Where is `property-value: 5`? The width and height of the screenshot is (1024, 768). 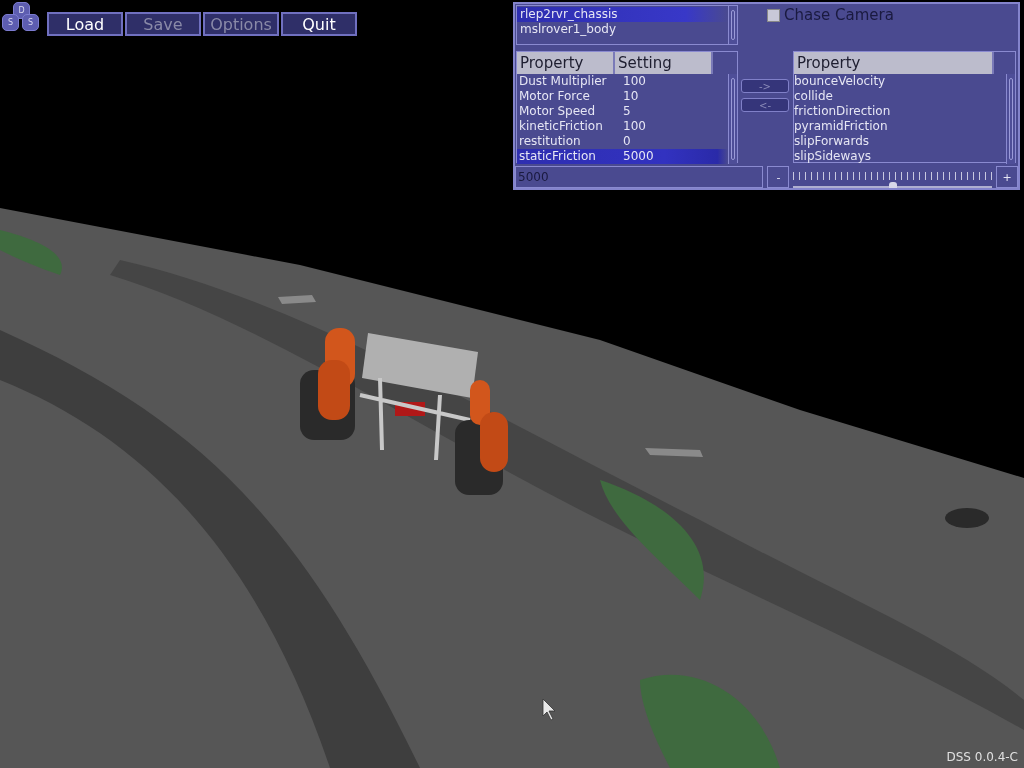 property-value: 5 is located at coordinates (626, 111).